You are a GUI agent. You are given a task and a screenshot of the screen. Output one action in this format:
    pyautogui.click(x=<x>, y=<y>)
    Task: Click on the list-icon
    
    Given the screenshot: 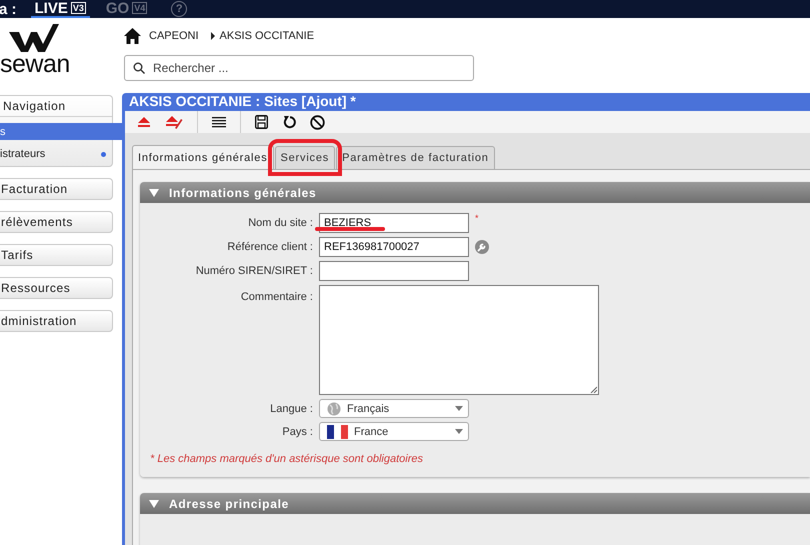 What is the action you would take?
    pyautogui.click(x=219, y=122)
    